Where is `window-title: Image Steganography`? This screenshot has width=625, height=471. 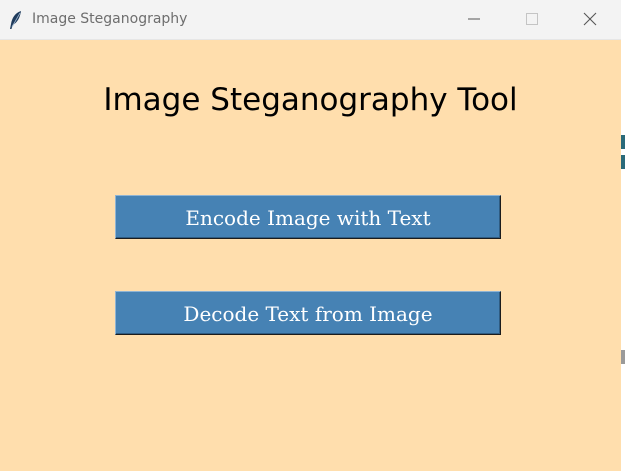 window-title: Image Steganography is located at coordinates (110, 19).